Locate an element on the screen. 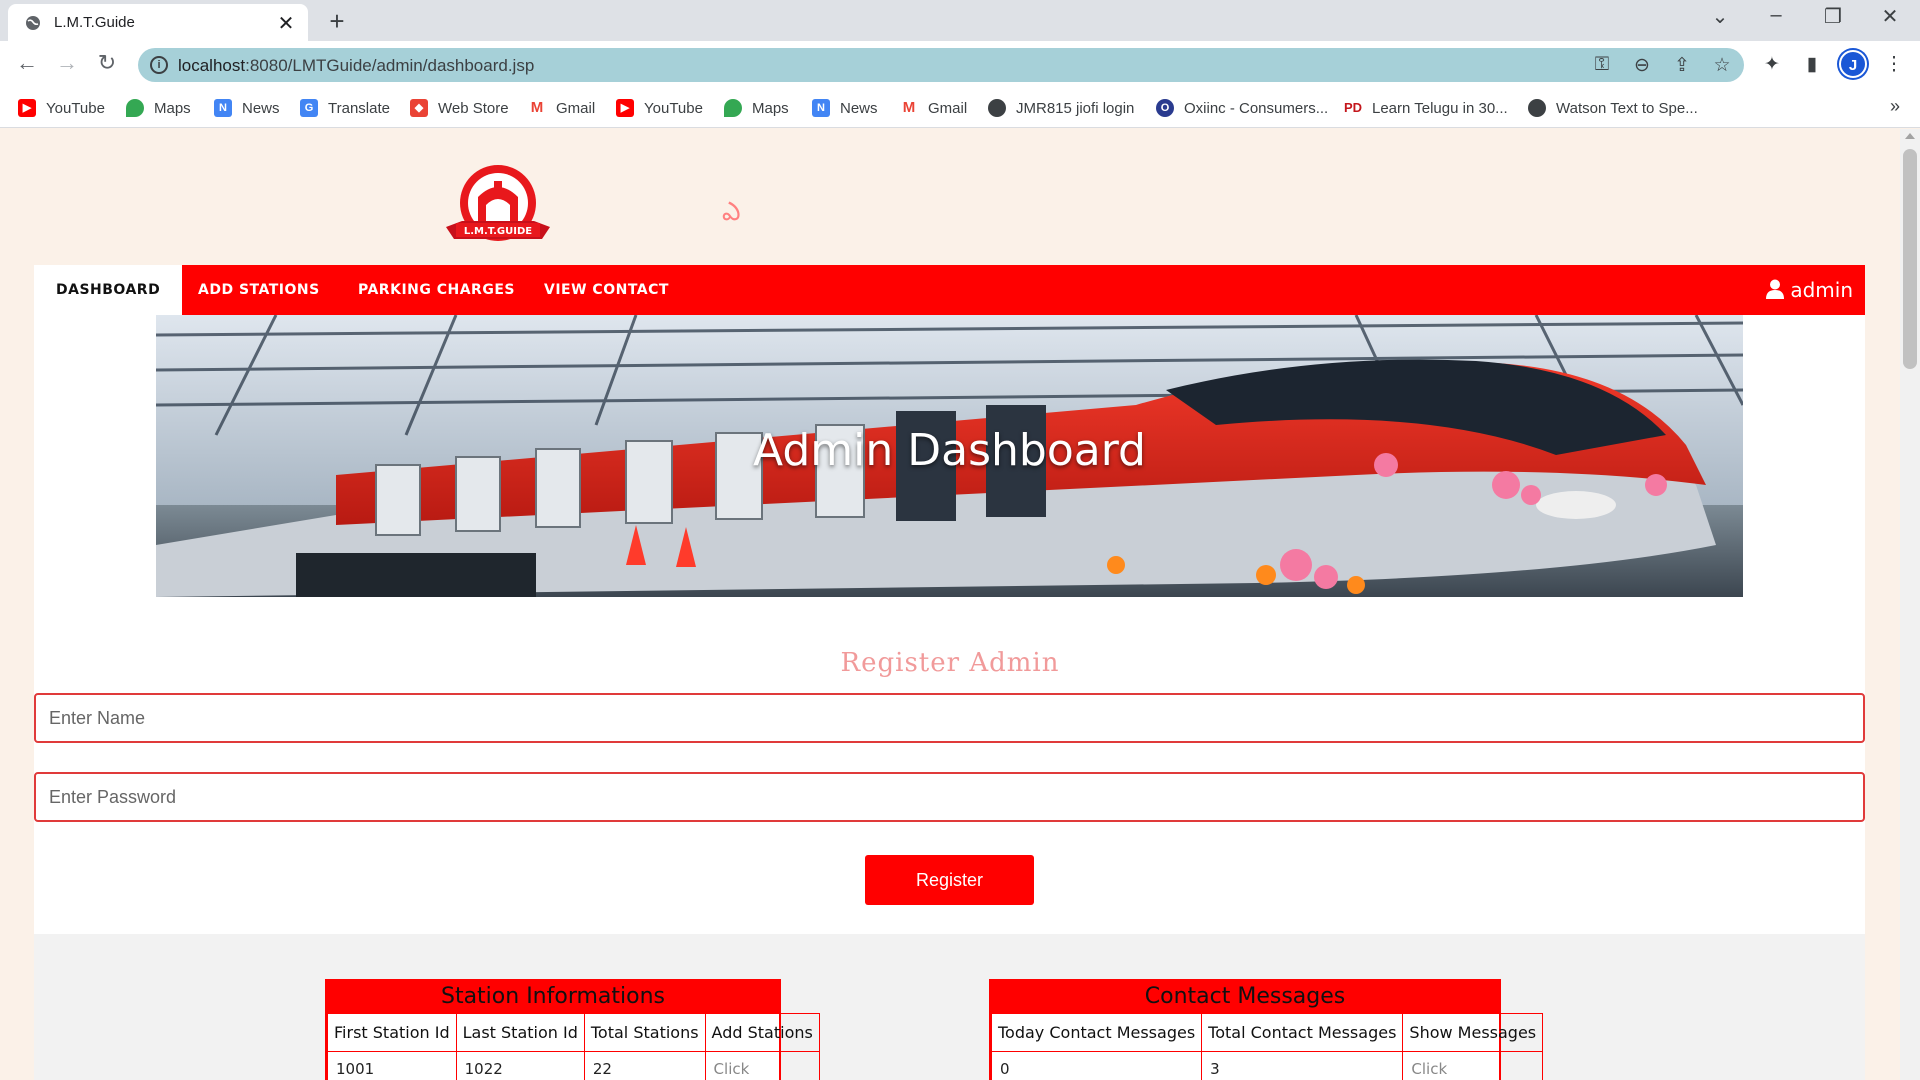  minimize-icon: – is located at coordinates (1776, 15).